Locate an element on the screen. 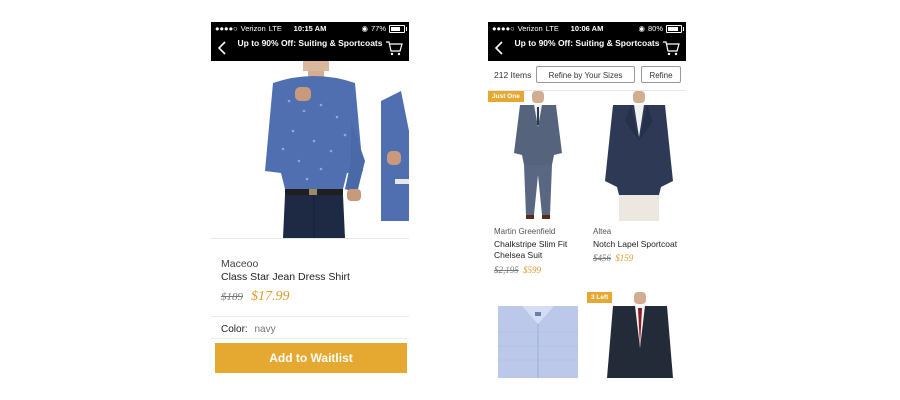  price-row: $456 $159 is located at coordinates (613, 258).